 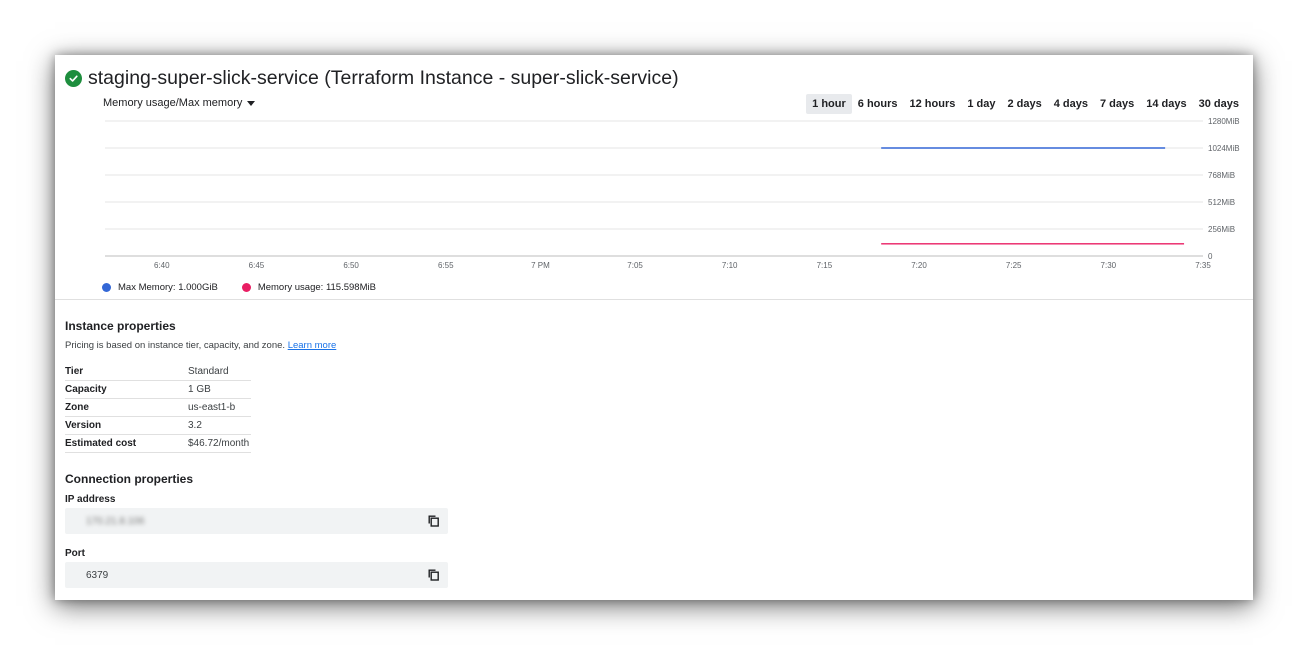 What do you see at coordinates (1221, 229) in the screenshot?
I see `y-tick-label: 256MiB` at bounding box center [1221, 229].